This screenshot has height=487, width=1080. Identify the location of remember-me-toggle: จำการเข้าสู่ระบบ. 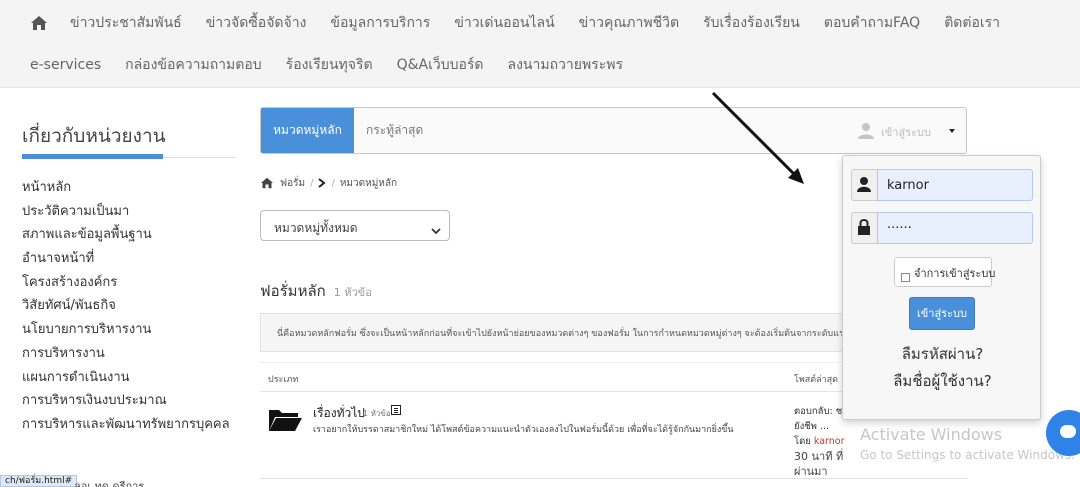
(945, 272).